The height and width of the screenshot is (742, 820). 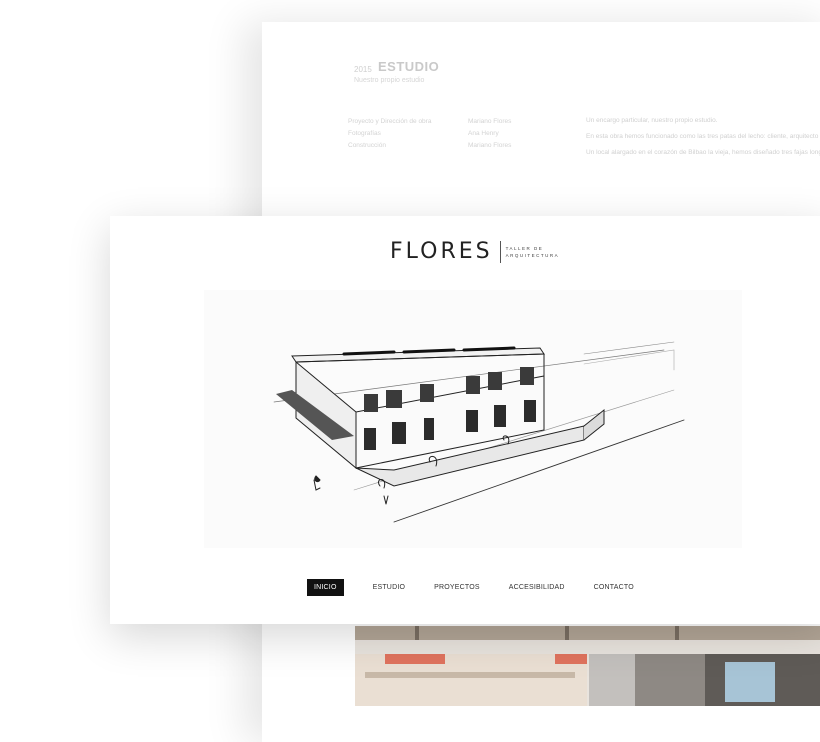 I want to click on page-subtitle: Nuestro propio estudio, so click(x=389, y=80).